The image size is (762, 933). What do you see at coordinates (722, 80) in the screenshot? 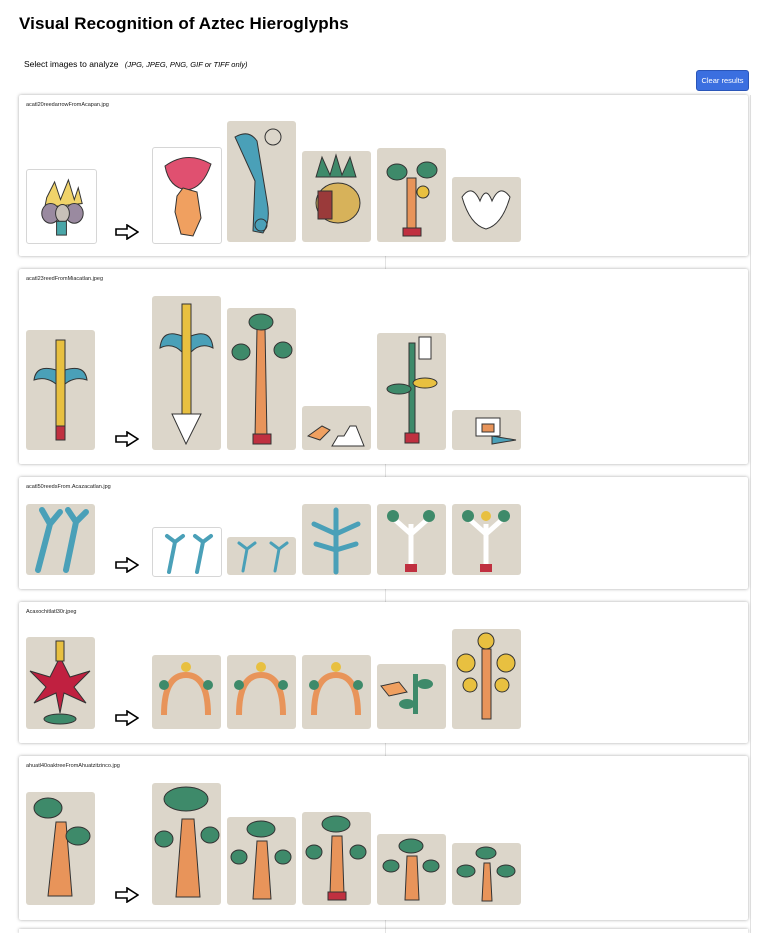
I see `clear-results-button: Clear results` at bounding box center [722, 80].